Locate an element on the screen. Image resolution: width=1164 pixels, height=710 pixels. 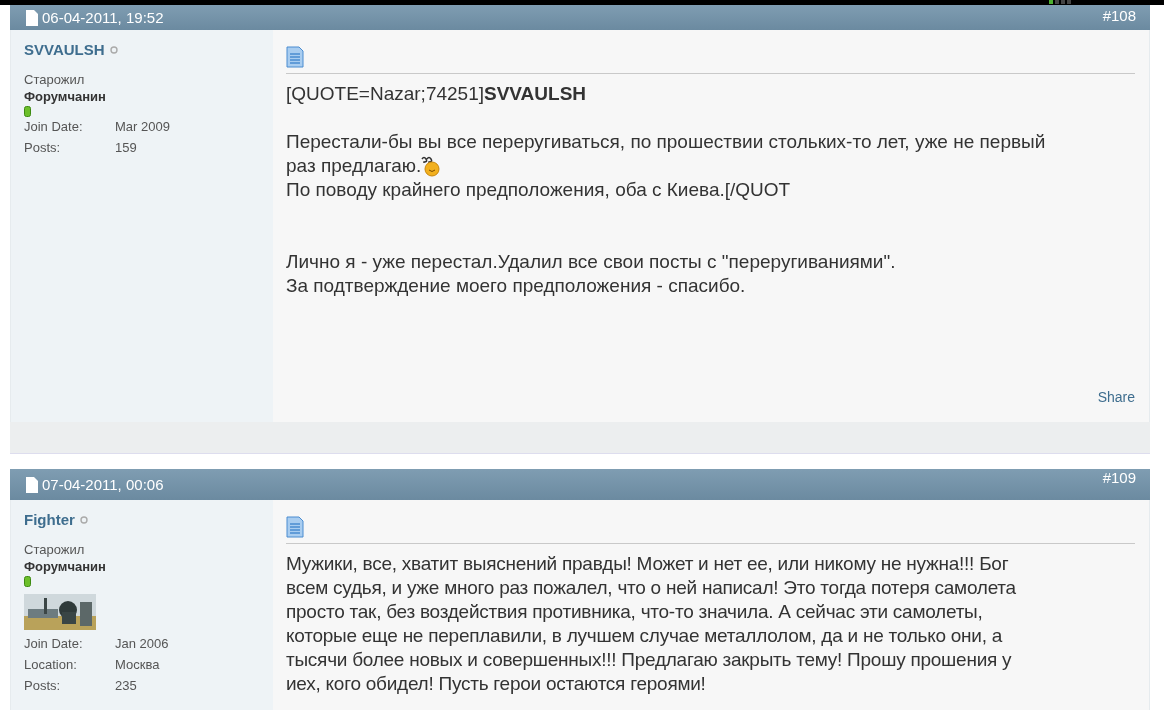
post-date: 07-04-2011, 00:06 is located at coordinates (103, 484).